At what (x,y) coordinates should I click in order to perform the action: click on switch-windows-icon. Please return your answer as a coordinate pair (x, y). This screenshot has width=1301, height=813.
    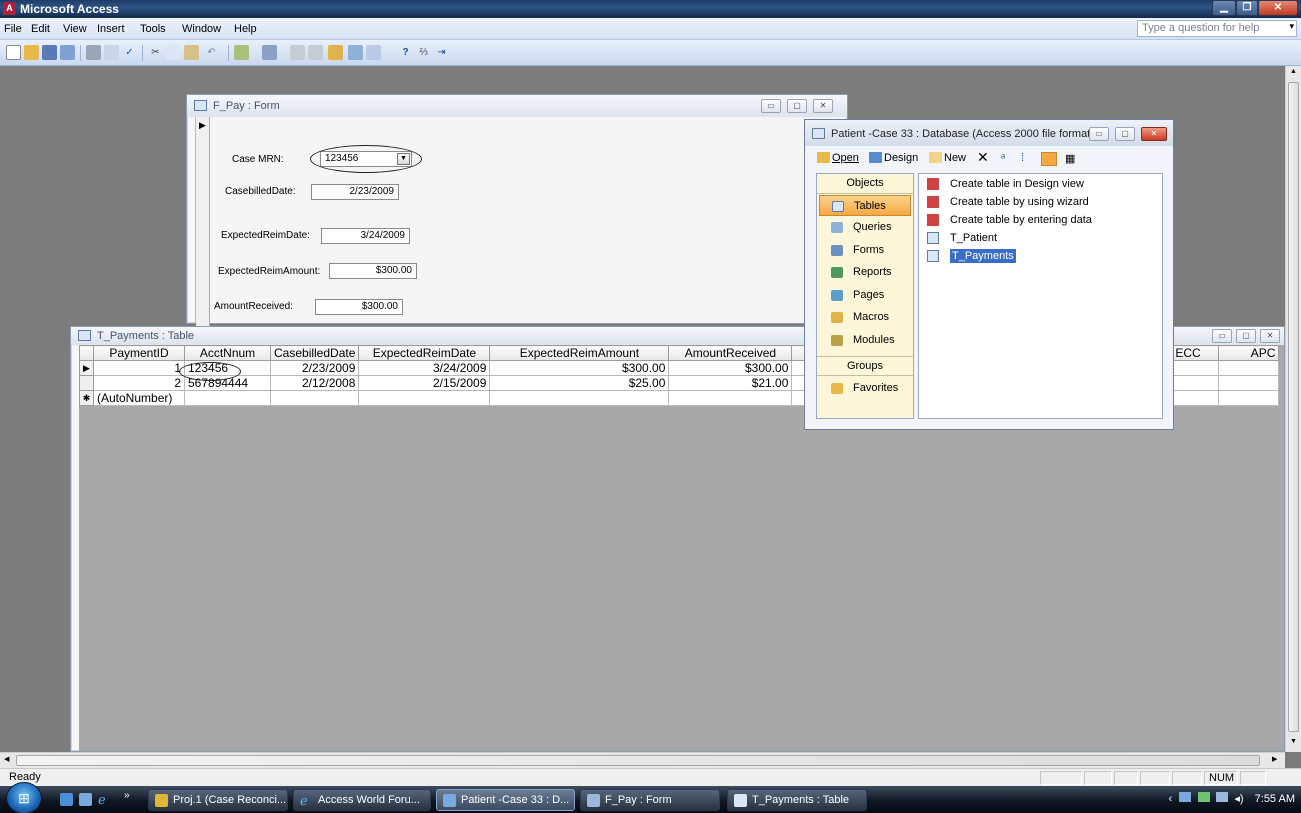
    Looking at the image, I should click on (85, 799).